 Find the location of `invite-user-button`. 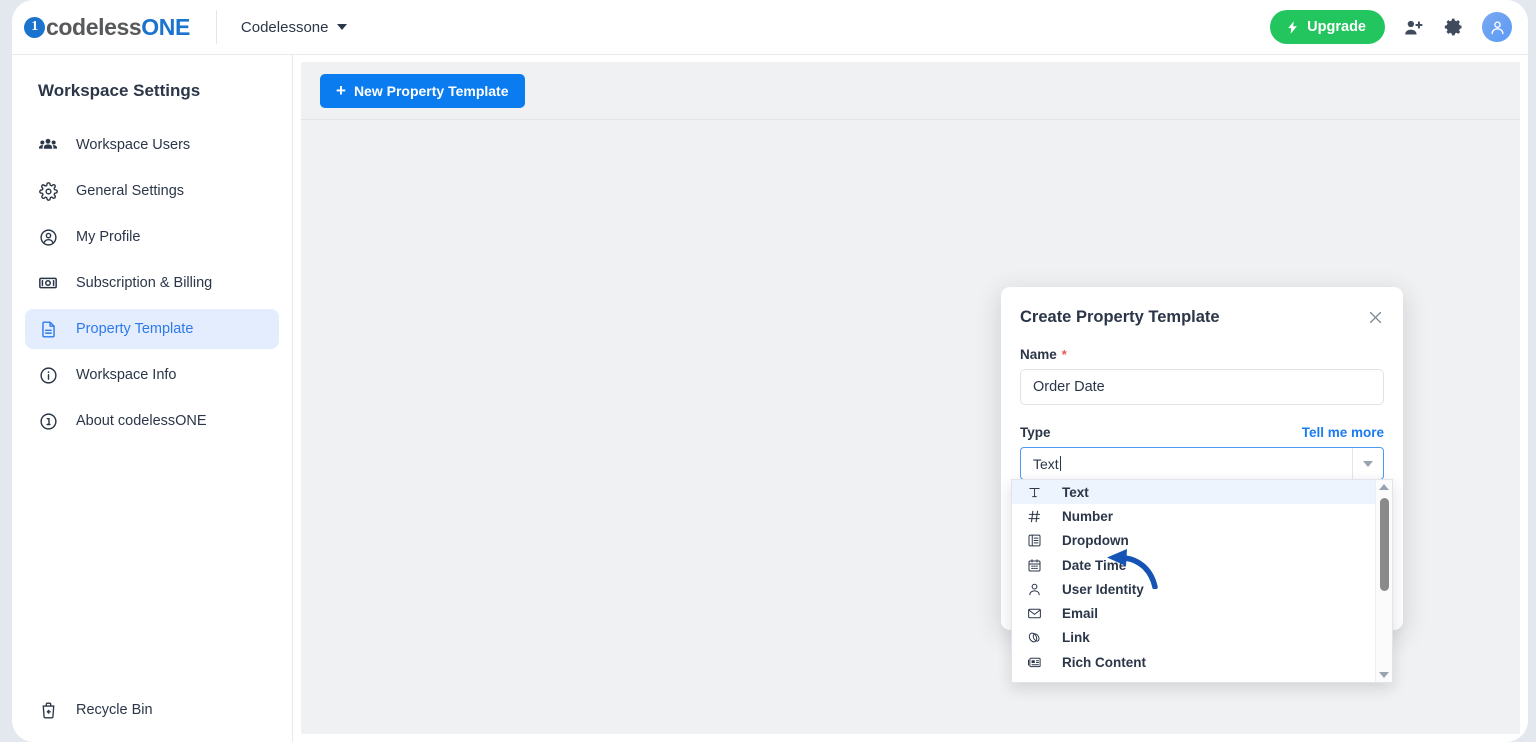

invite-user-button is located at coordinates (1413, 27).